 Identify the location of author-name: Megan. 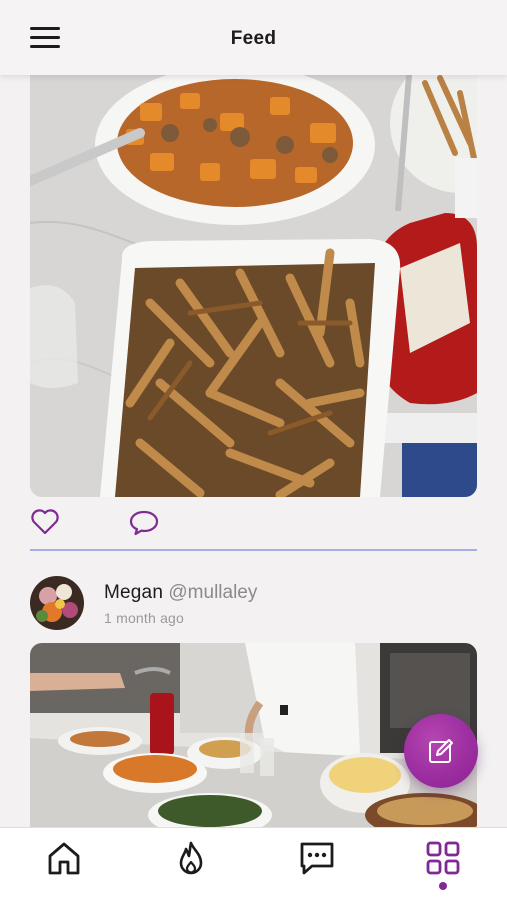
(133, 592).